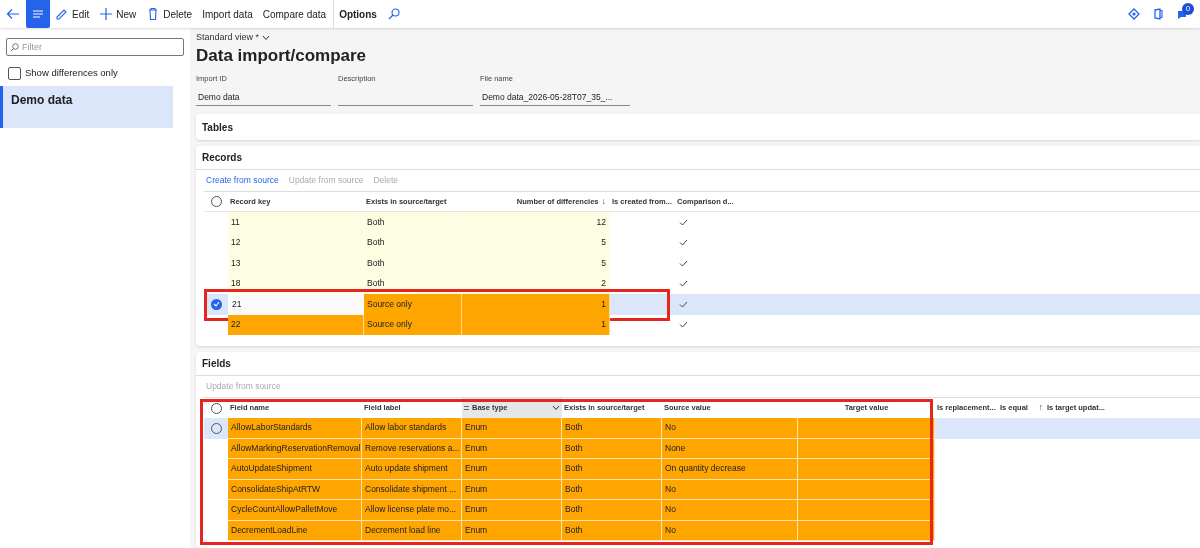  Describe the element at coordinates (730, 469) in the screenshot. I see `table-cell: On quantity decrease` at that location.